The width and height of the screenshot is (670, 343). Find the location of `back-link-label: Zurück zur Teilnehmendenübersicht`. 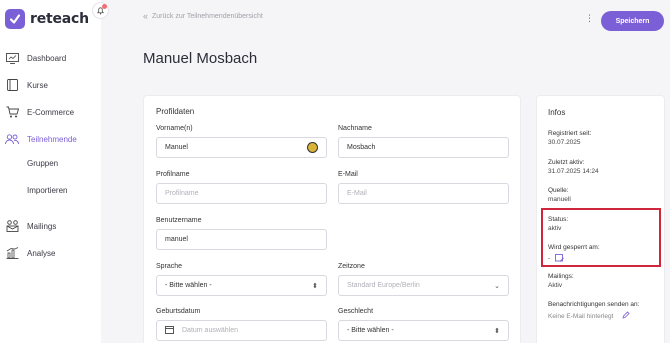

back-link-label: Zurück zur Teilnehmendenübersicht is located at coordinates (207, 16).